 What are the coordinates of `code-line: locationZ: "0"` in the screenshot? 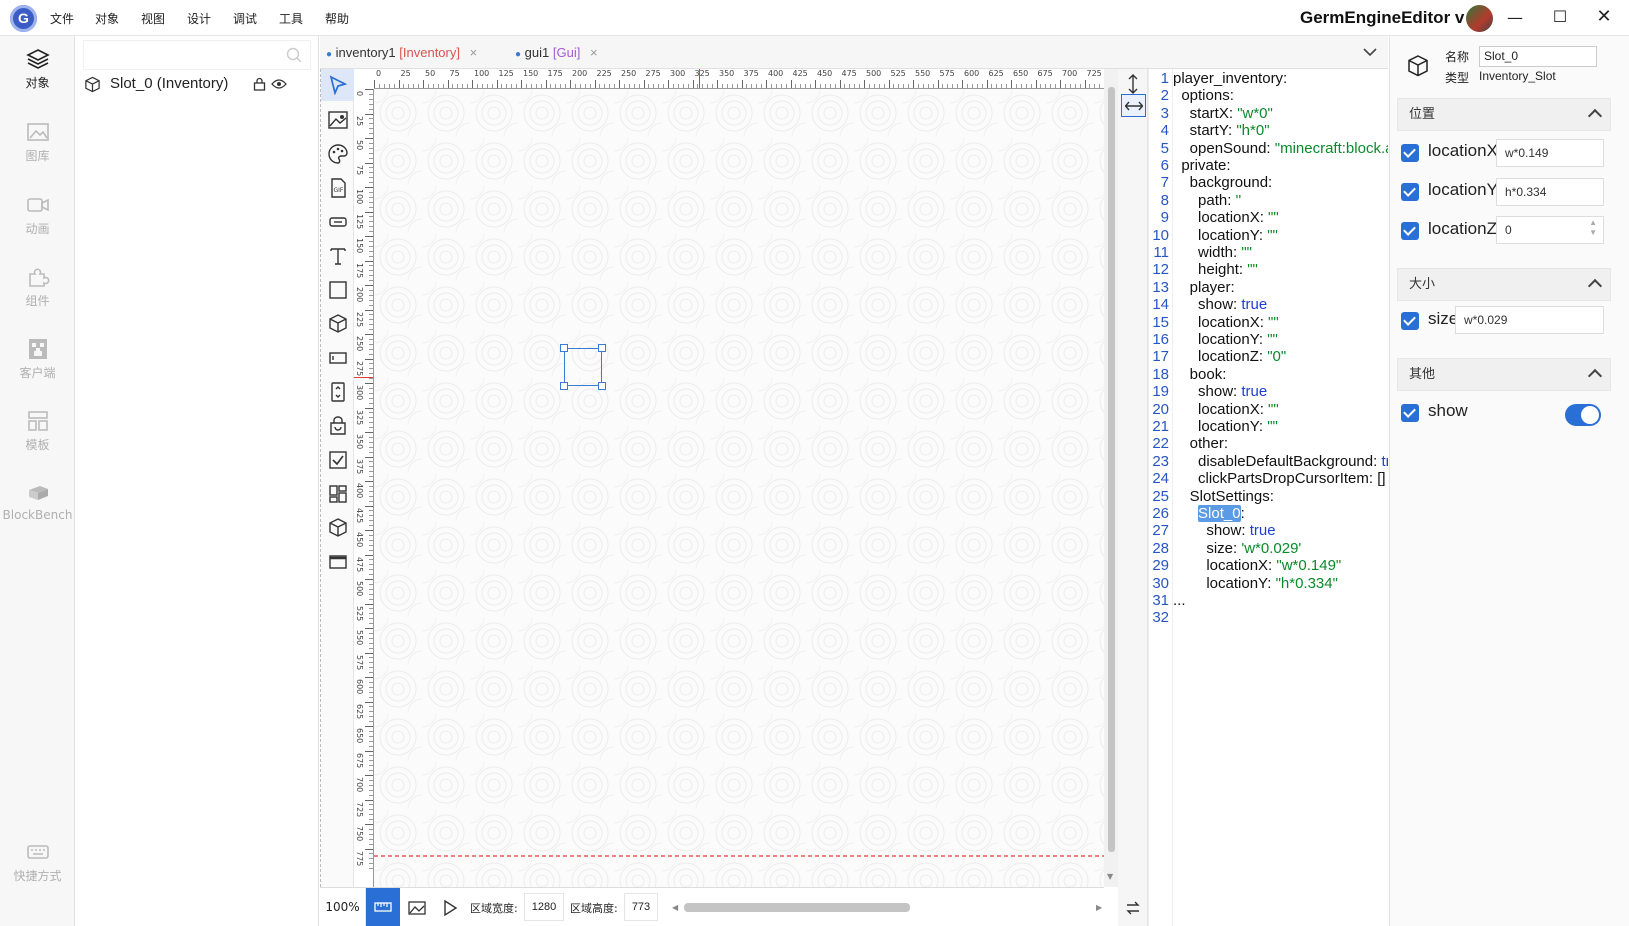 It's located at (1229, 356).